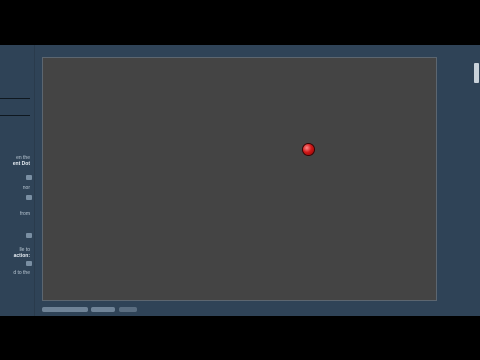 The height and width of the screenshot is (360, 480). What do you see at coordinates (21, 273) in the screenshot?
I see `sidebar-text: d to the` at bounding box center [21, 273].